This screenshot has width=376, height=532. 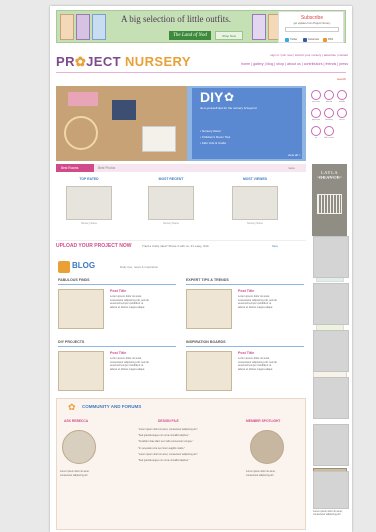 What do you see at coordinates (229, 97) in the screenshot?
I see `butterfly-icon: ✿` at bounding box center [229, 97].